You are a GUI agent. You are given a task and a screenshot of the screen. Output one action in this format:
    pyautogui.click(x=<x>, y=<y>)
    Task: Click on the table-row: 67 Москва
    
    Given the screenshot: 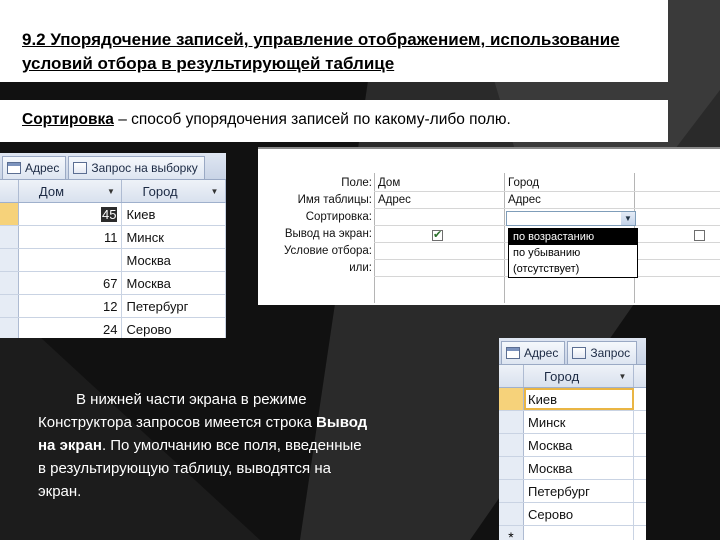 What is the action you would take?
    pyautogui.click(x=113, y=283)
    